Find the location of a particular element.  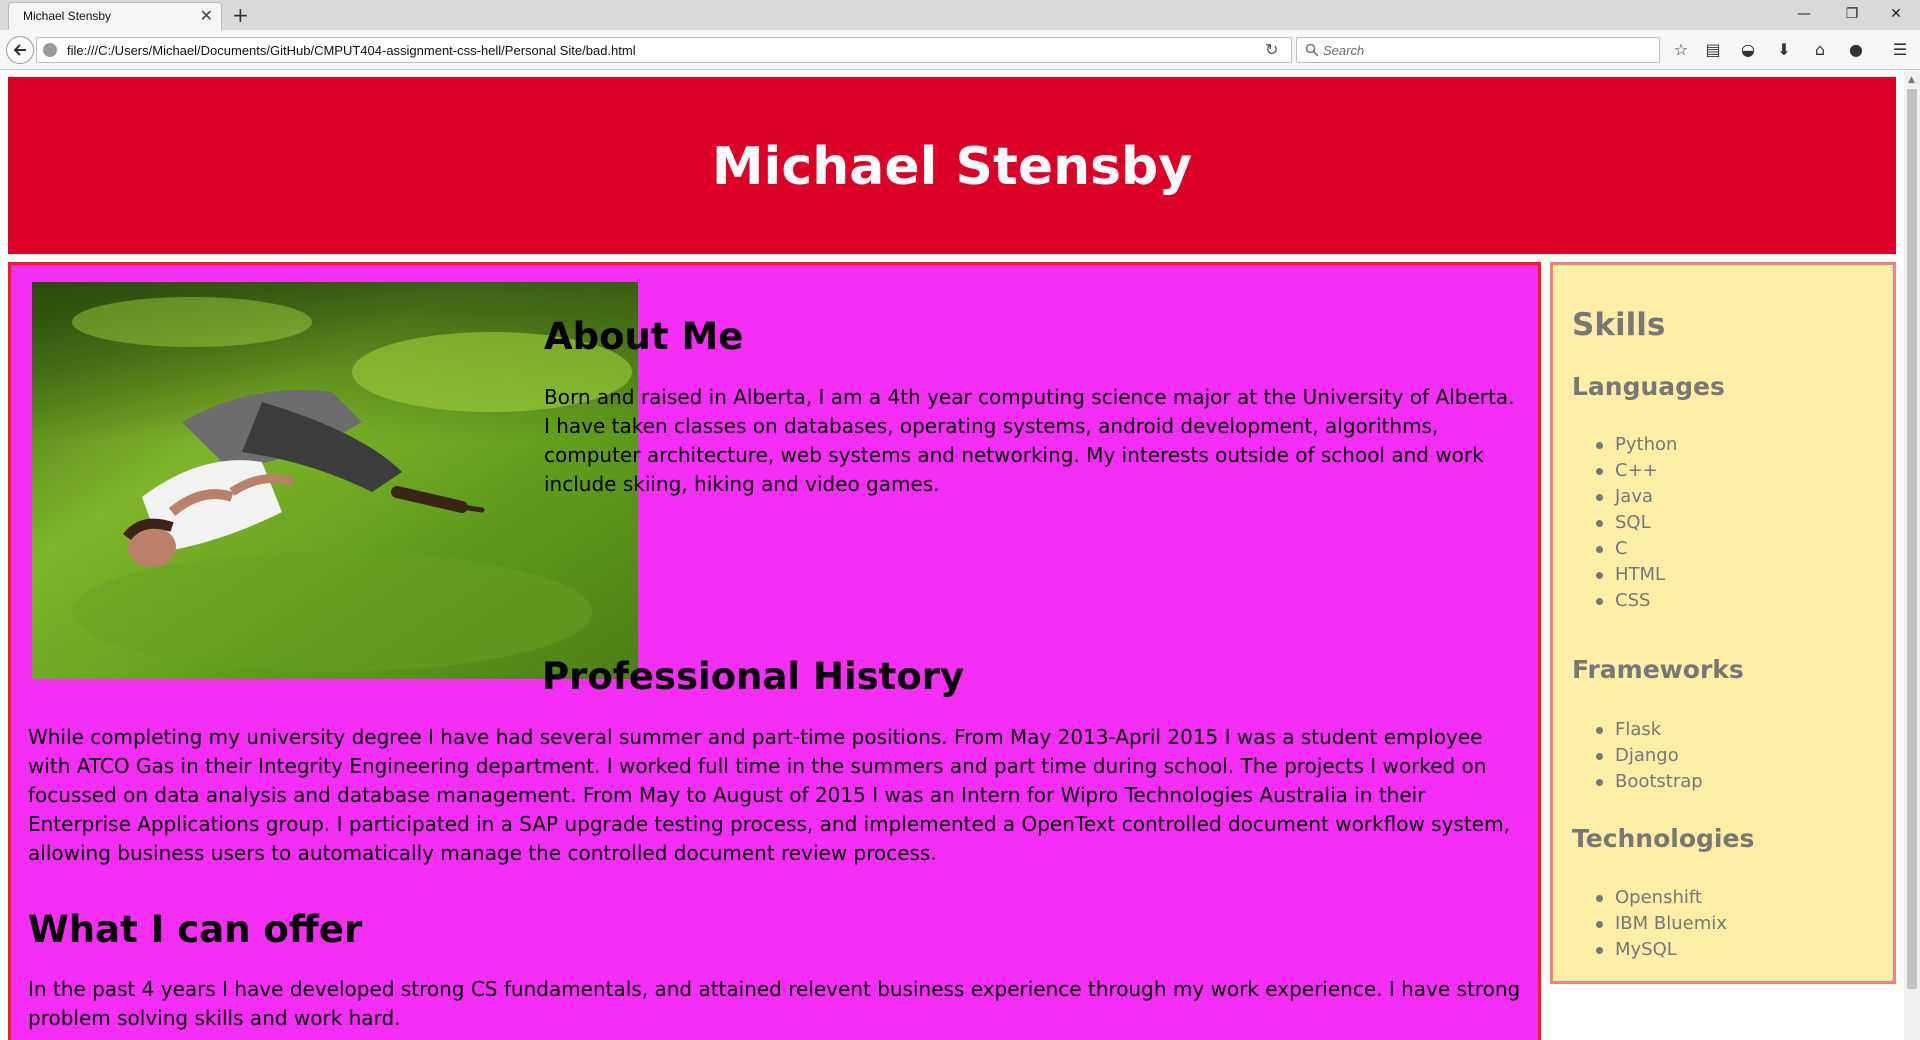

reload-icon: ↻ is located at coordinates (1271, 50).